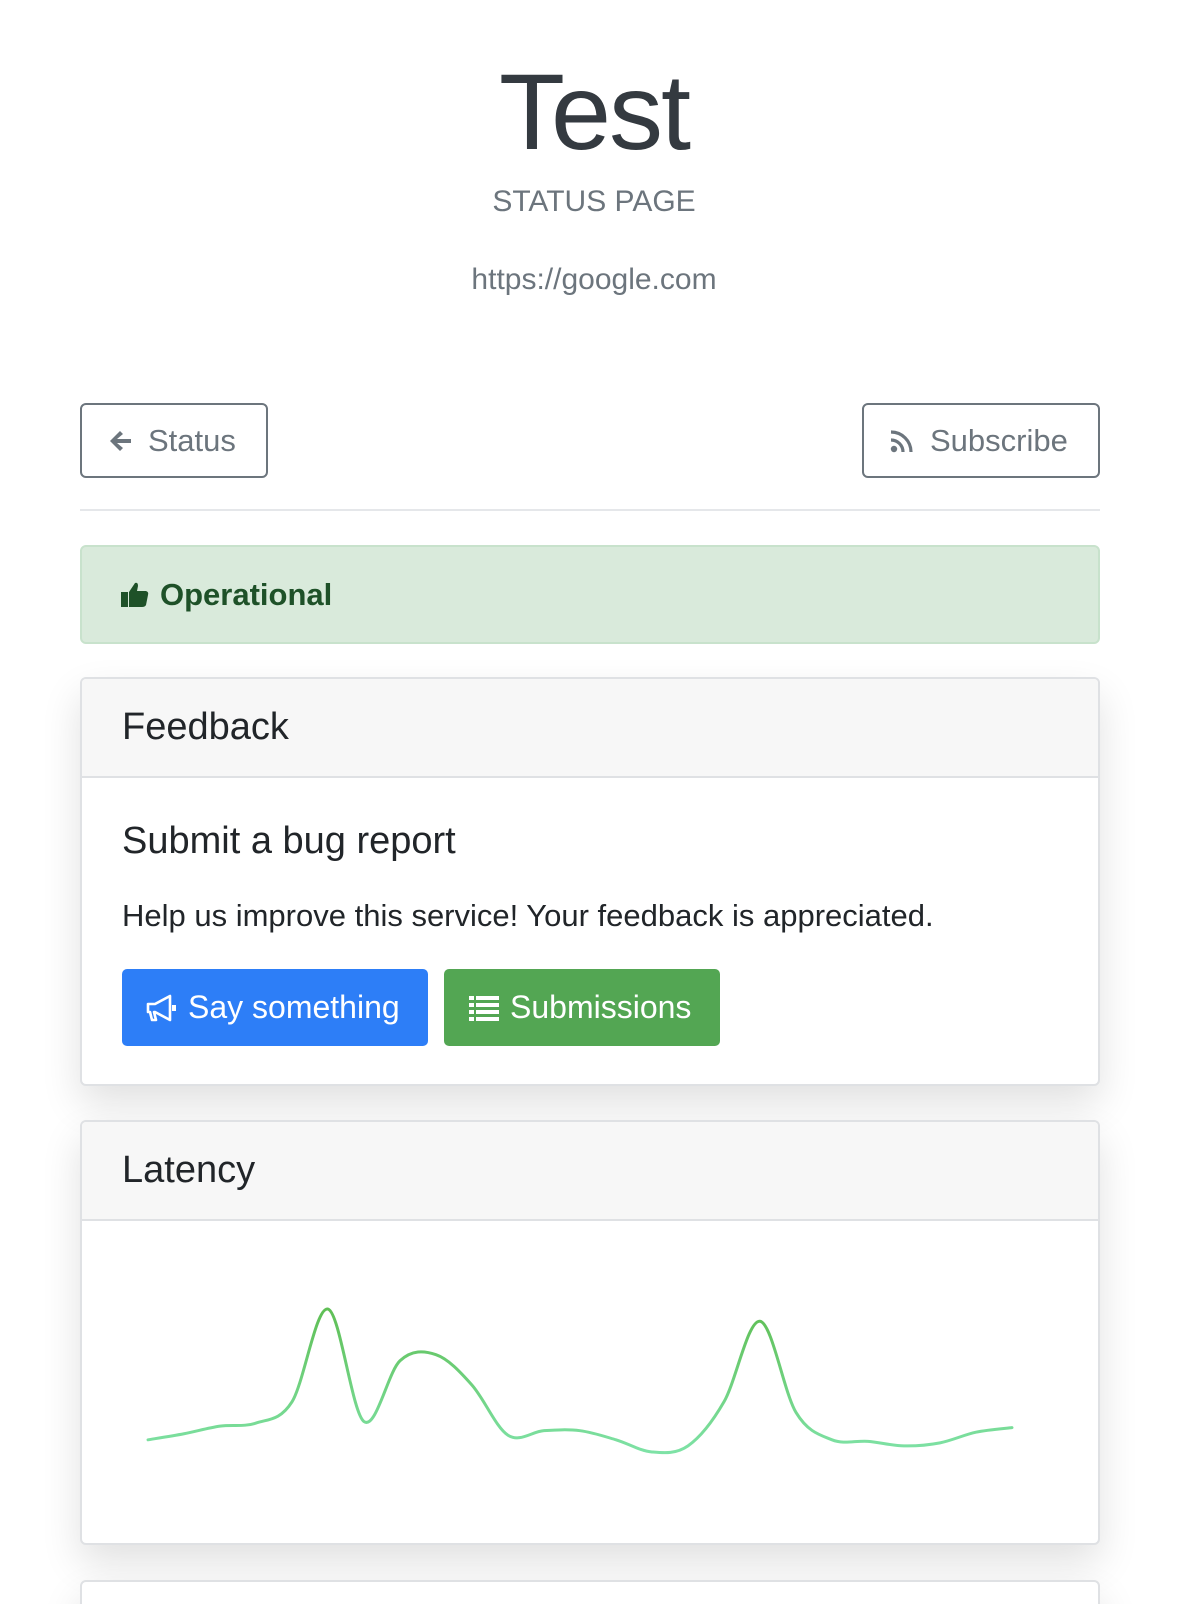  I want to click on bullhorn-icon, so click(161, 1007).